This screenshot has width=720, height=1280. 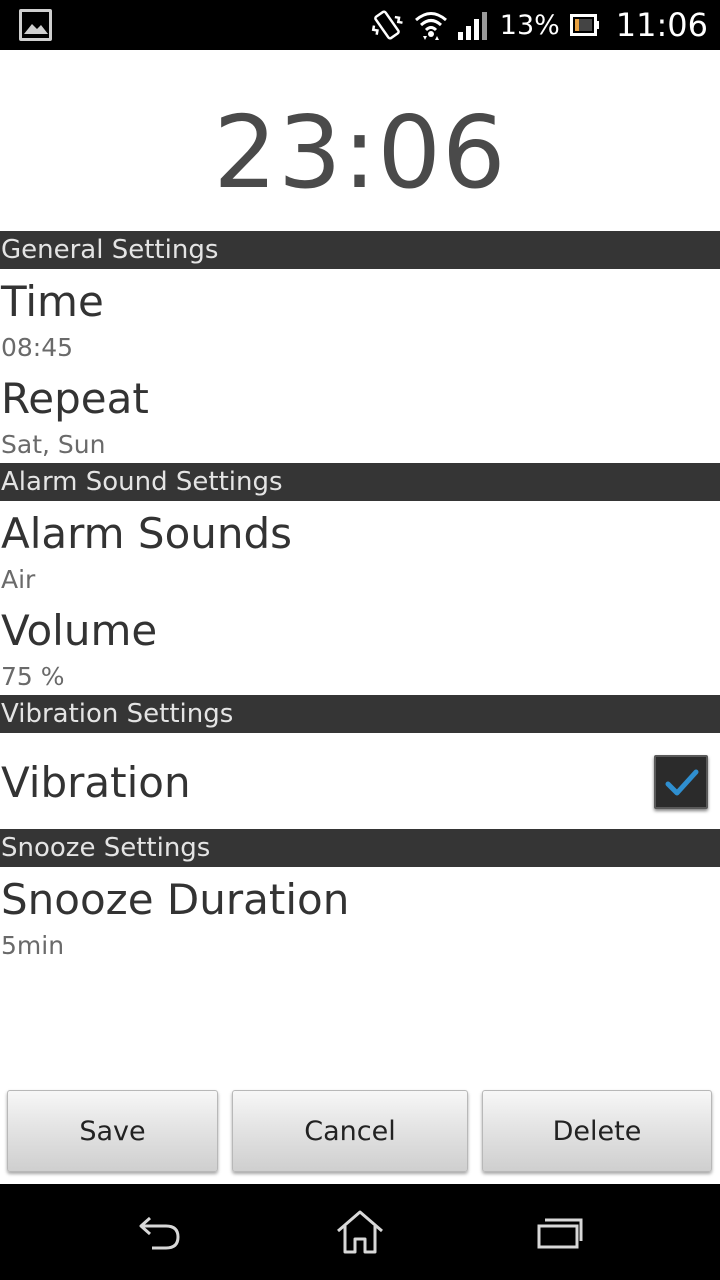 I want to click on setting-time-value: 08:45, so click(x=37, y=347).